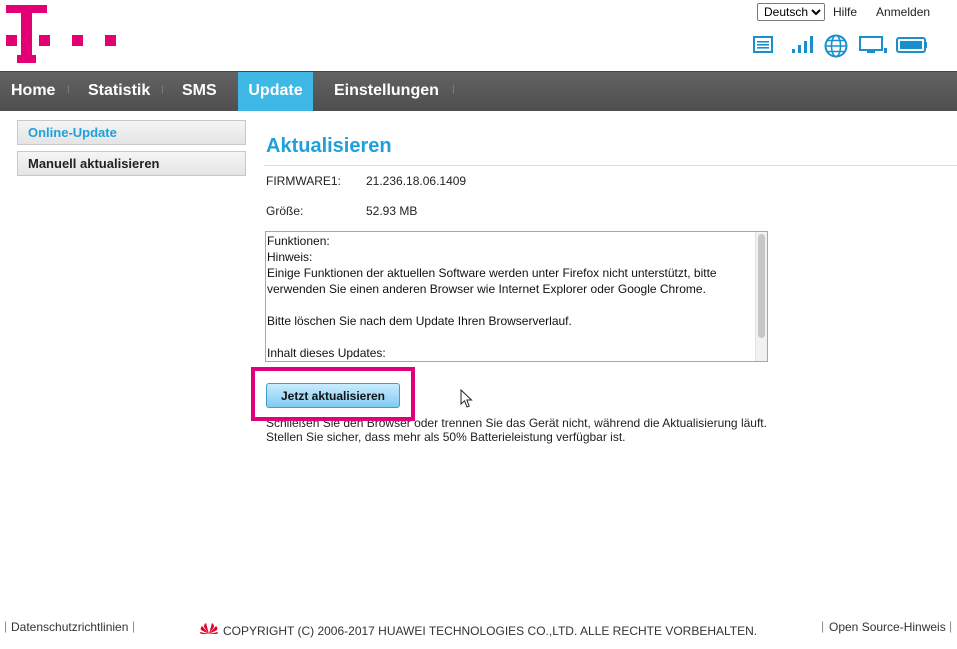 Image resolution: width=957 pixels, height=649 pixels. Describe the element at coordinates (33, 91) in the screenshot. I see `nav-item-home: Home` at that location.